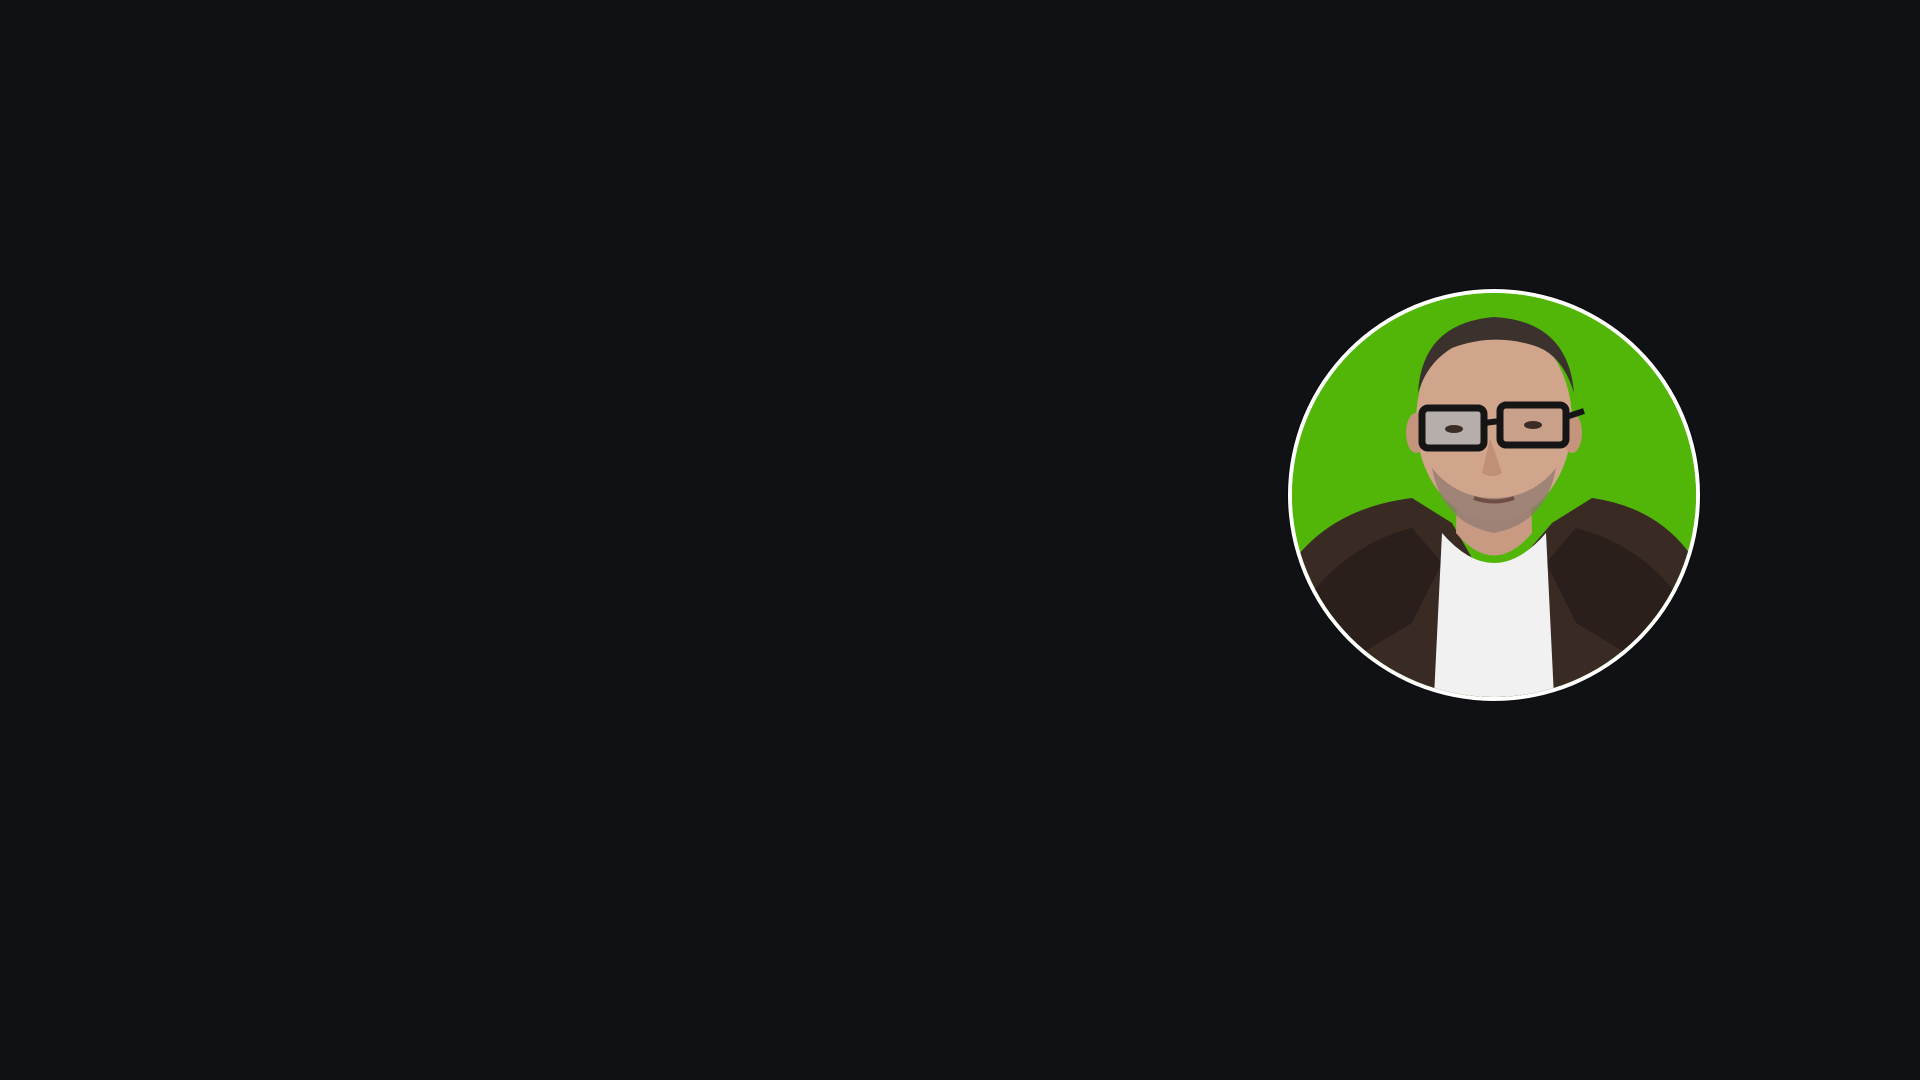 The image size is (1920, 1080). I want to click on person-portrait-icon, so click(1494, 495).